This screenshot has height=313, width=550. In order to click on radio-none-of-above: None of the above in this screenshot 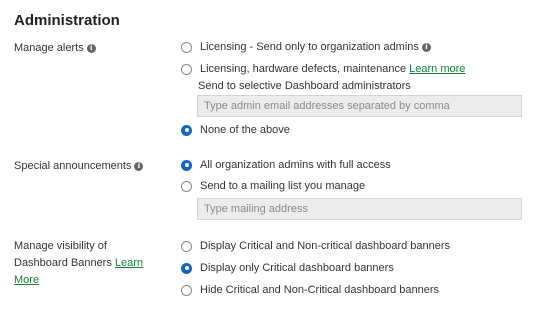, I will do `click(235, 130)`.